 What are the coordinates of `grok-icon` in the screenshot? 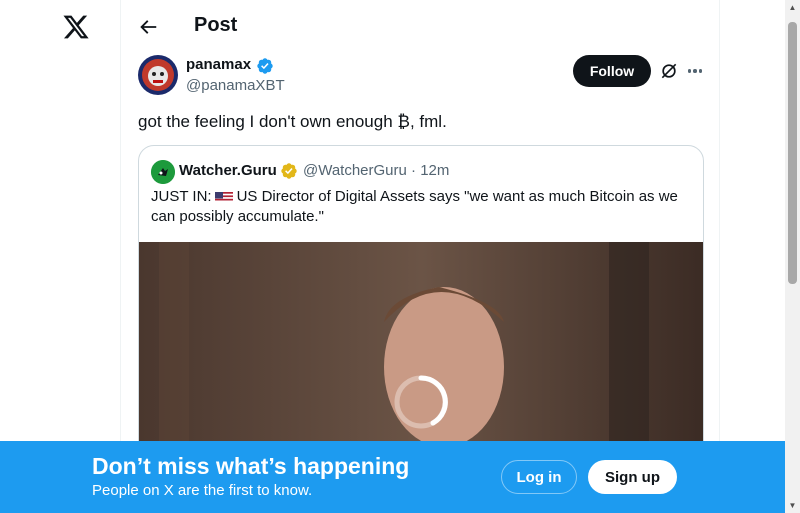 It's located at (669, 71).